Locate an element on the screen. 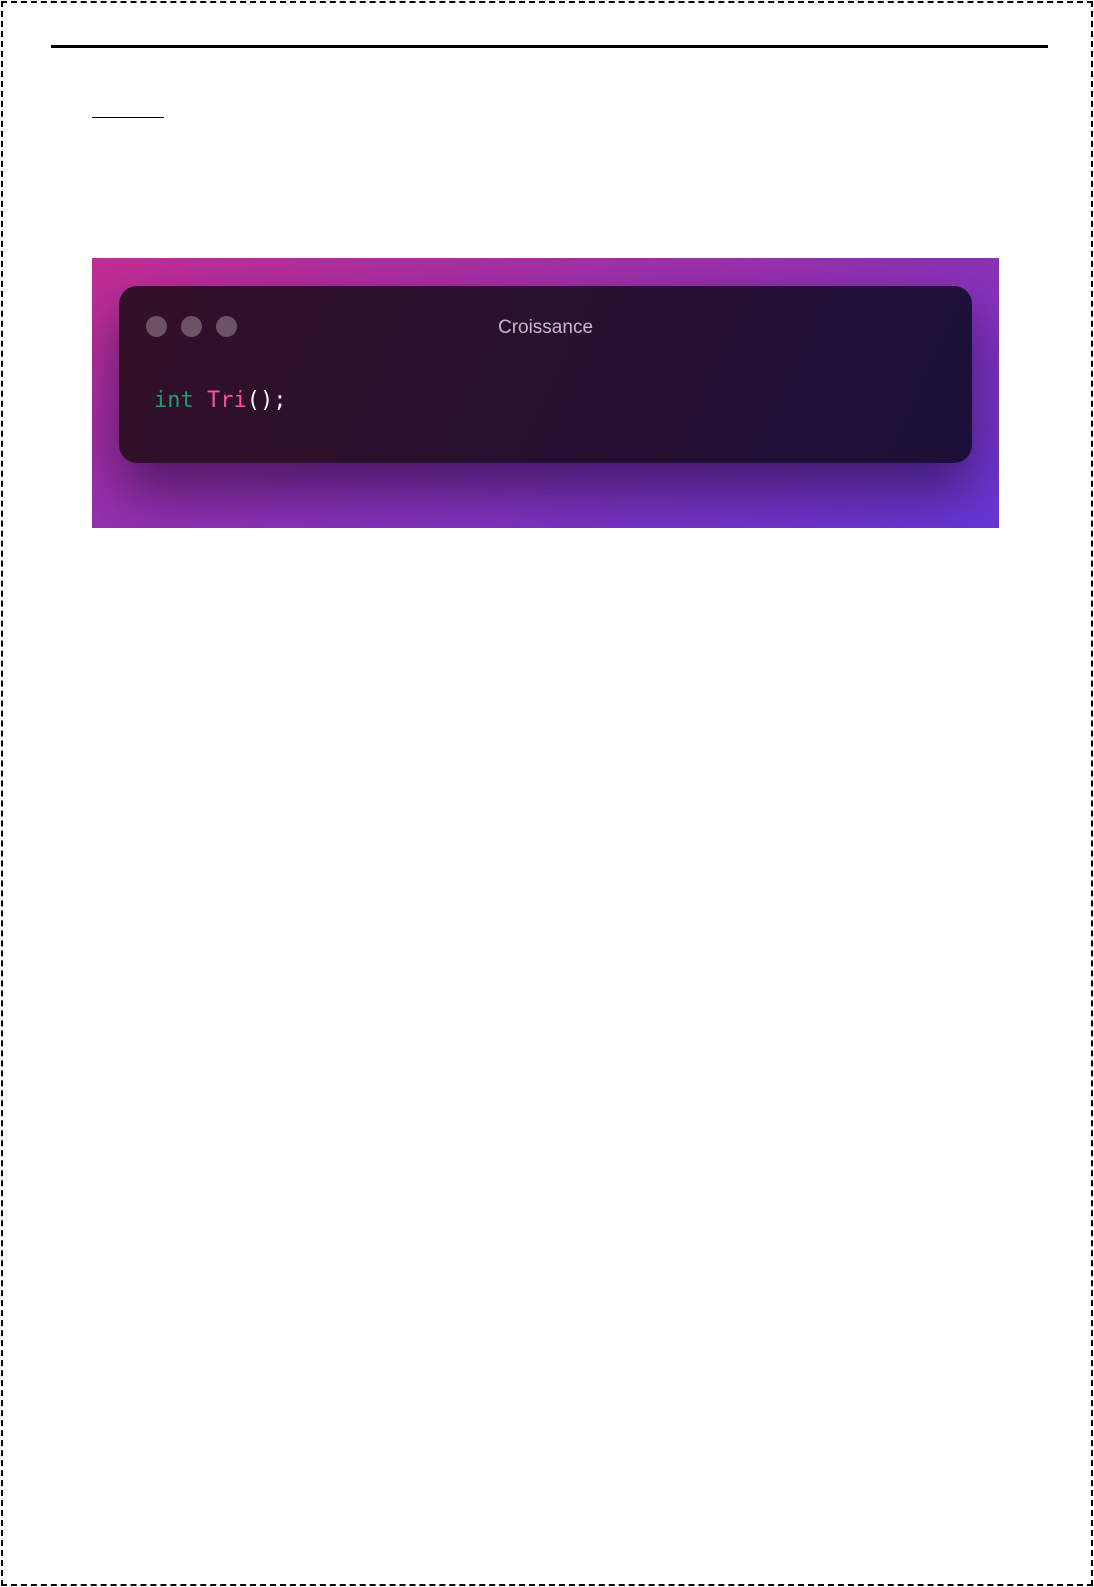 This screenshot has height=1587, width=1094. code-snippet-image: Croissance int Tri(); is located at coordinates (545, 393).